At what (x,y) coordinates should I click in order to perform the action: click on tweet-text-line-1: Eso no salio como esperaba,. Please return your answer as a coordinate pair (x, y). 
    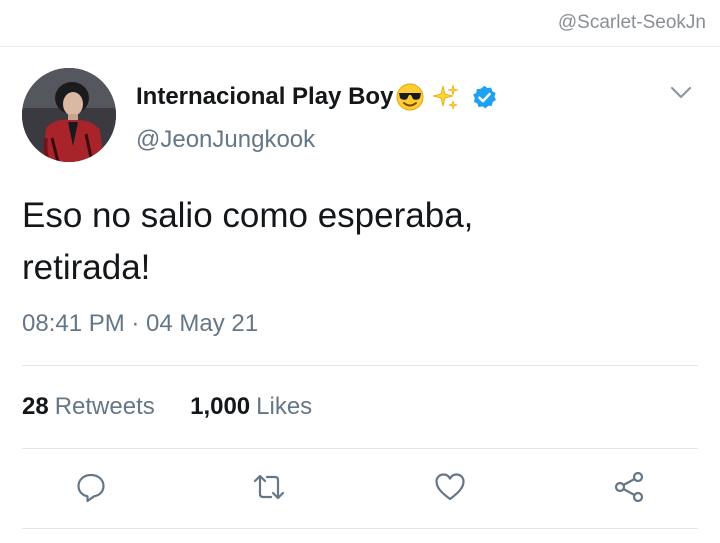
    Looking at the image, I should click on (248, 215).